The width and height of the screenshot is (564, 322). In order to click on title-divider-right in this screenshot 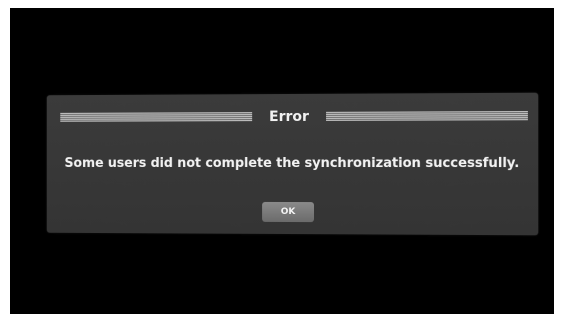, I will do `click(427, 116)`.